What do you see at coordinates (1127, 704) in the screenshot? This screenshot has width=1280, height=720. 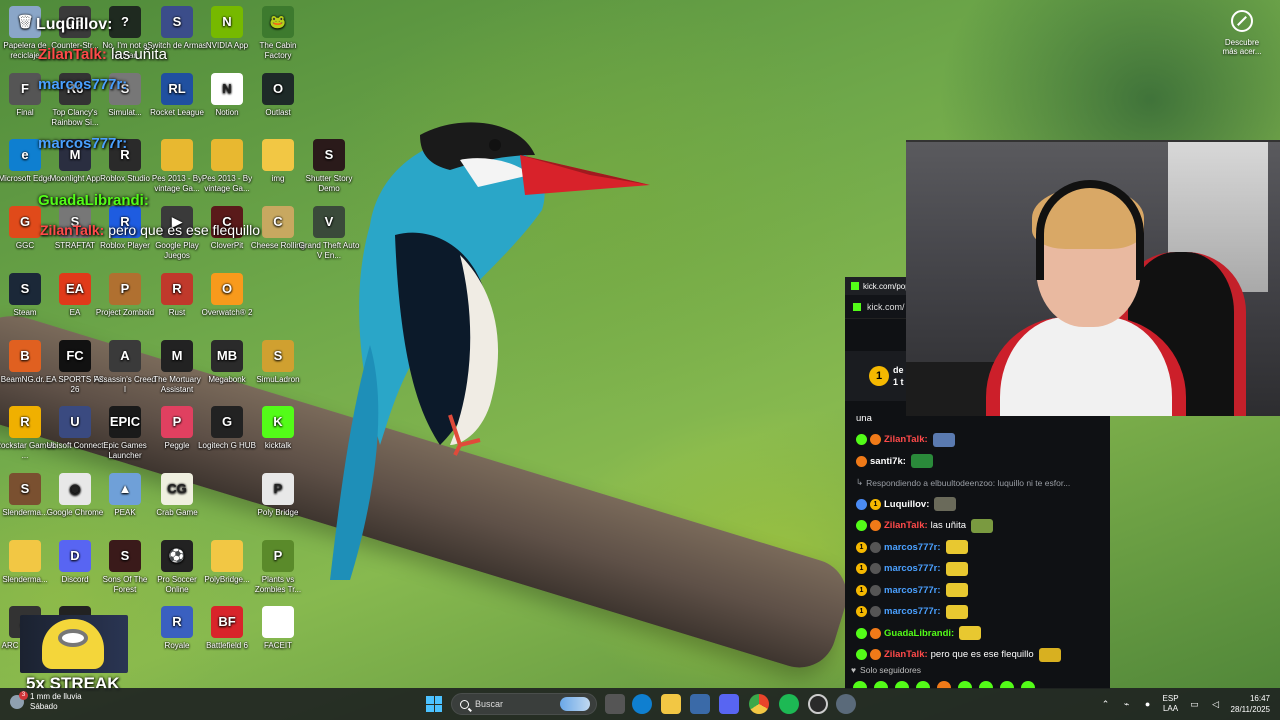 I see `network-off-icon: ⌁` at bounding box center [1127, 704].